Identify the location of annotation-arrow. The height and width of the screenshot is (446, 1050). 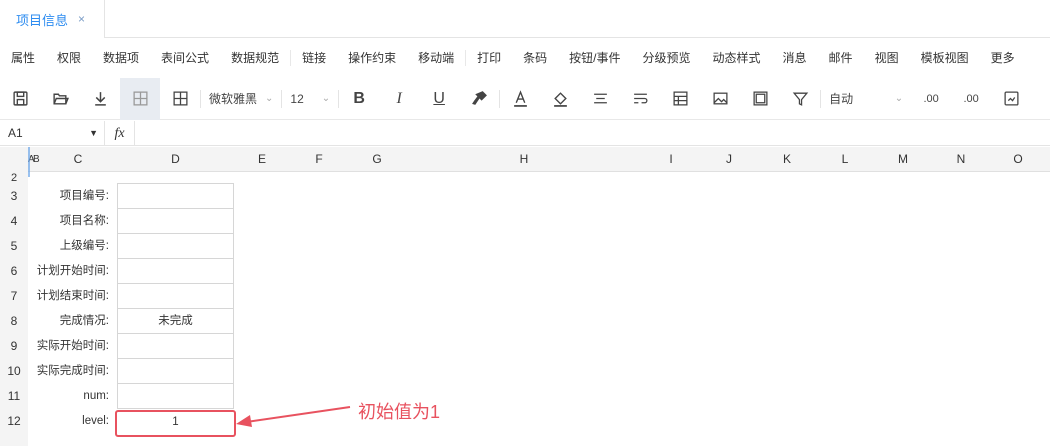
(293, 416).